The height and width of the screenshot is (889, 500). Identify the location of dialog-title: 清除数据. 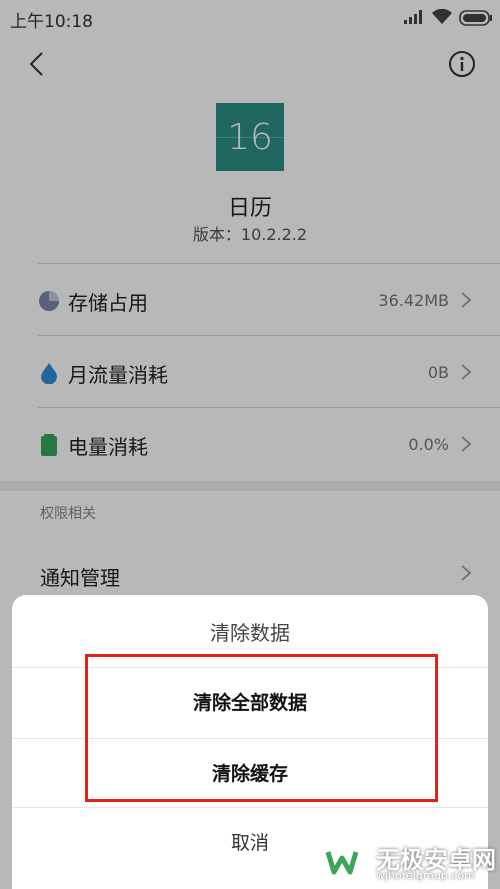
(250, 633).